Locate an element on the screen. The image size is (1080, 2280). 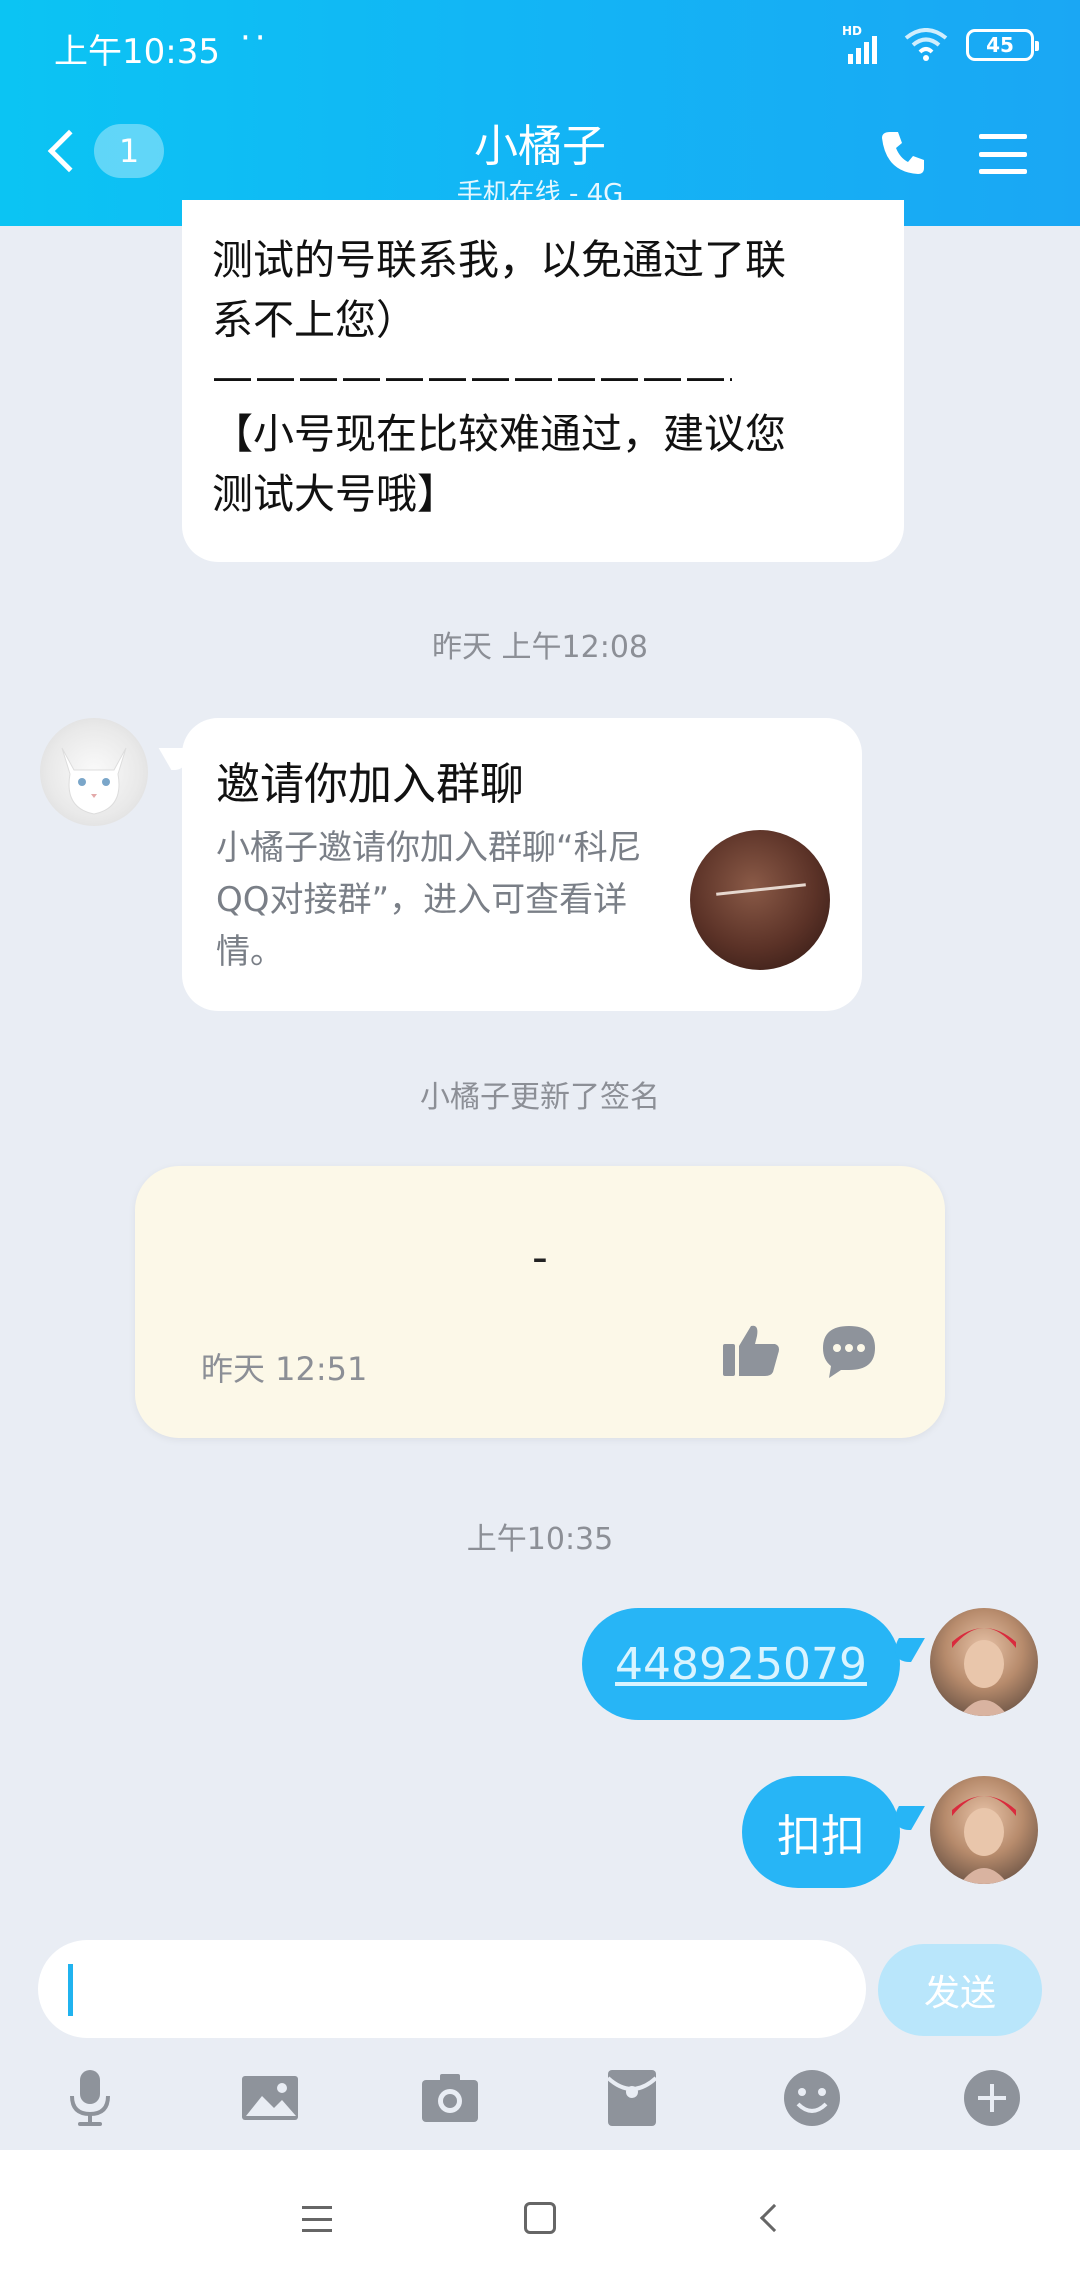
text-cursor is located at coordinates (70, 1990).